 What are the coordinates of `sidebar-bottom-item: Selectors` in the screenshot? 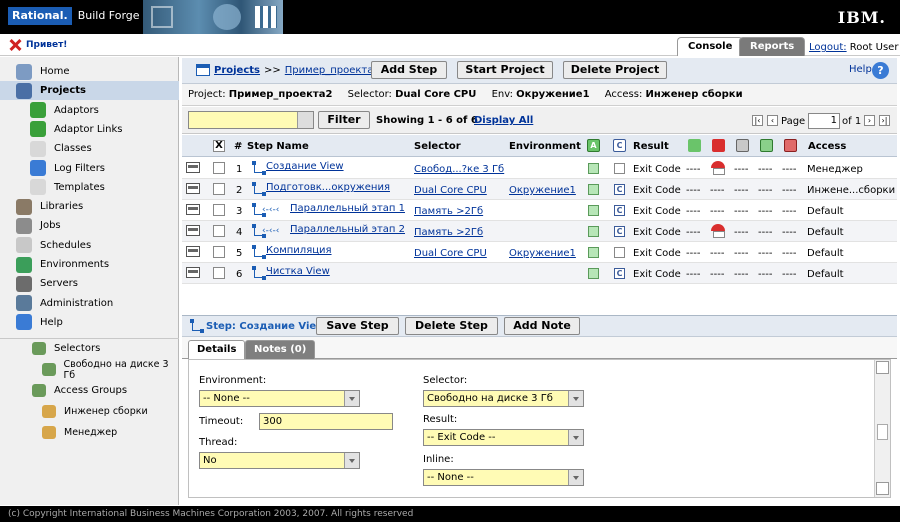 It's located at (89, 348).